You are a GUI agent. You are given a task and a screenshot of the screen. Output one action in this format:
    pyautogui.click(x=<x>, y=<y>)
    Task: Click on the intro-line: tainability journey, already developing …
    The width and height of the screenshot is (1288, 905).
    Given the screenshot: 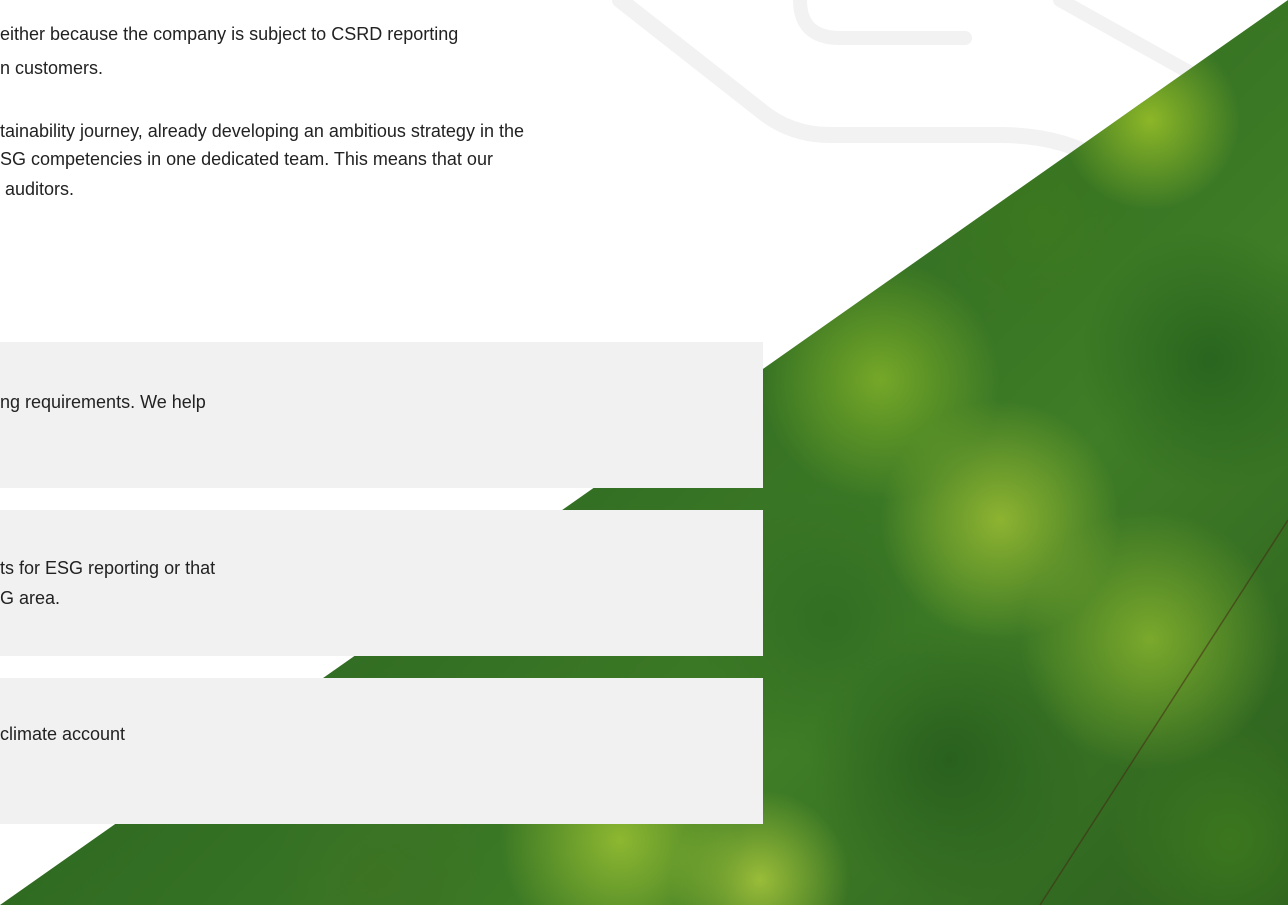 What is the action you would take?
    pyautogui.click(x=262, y=131)
    